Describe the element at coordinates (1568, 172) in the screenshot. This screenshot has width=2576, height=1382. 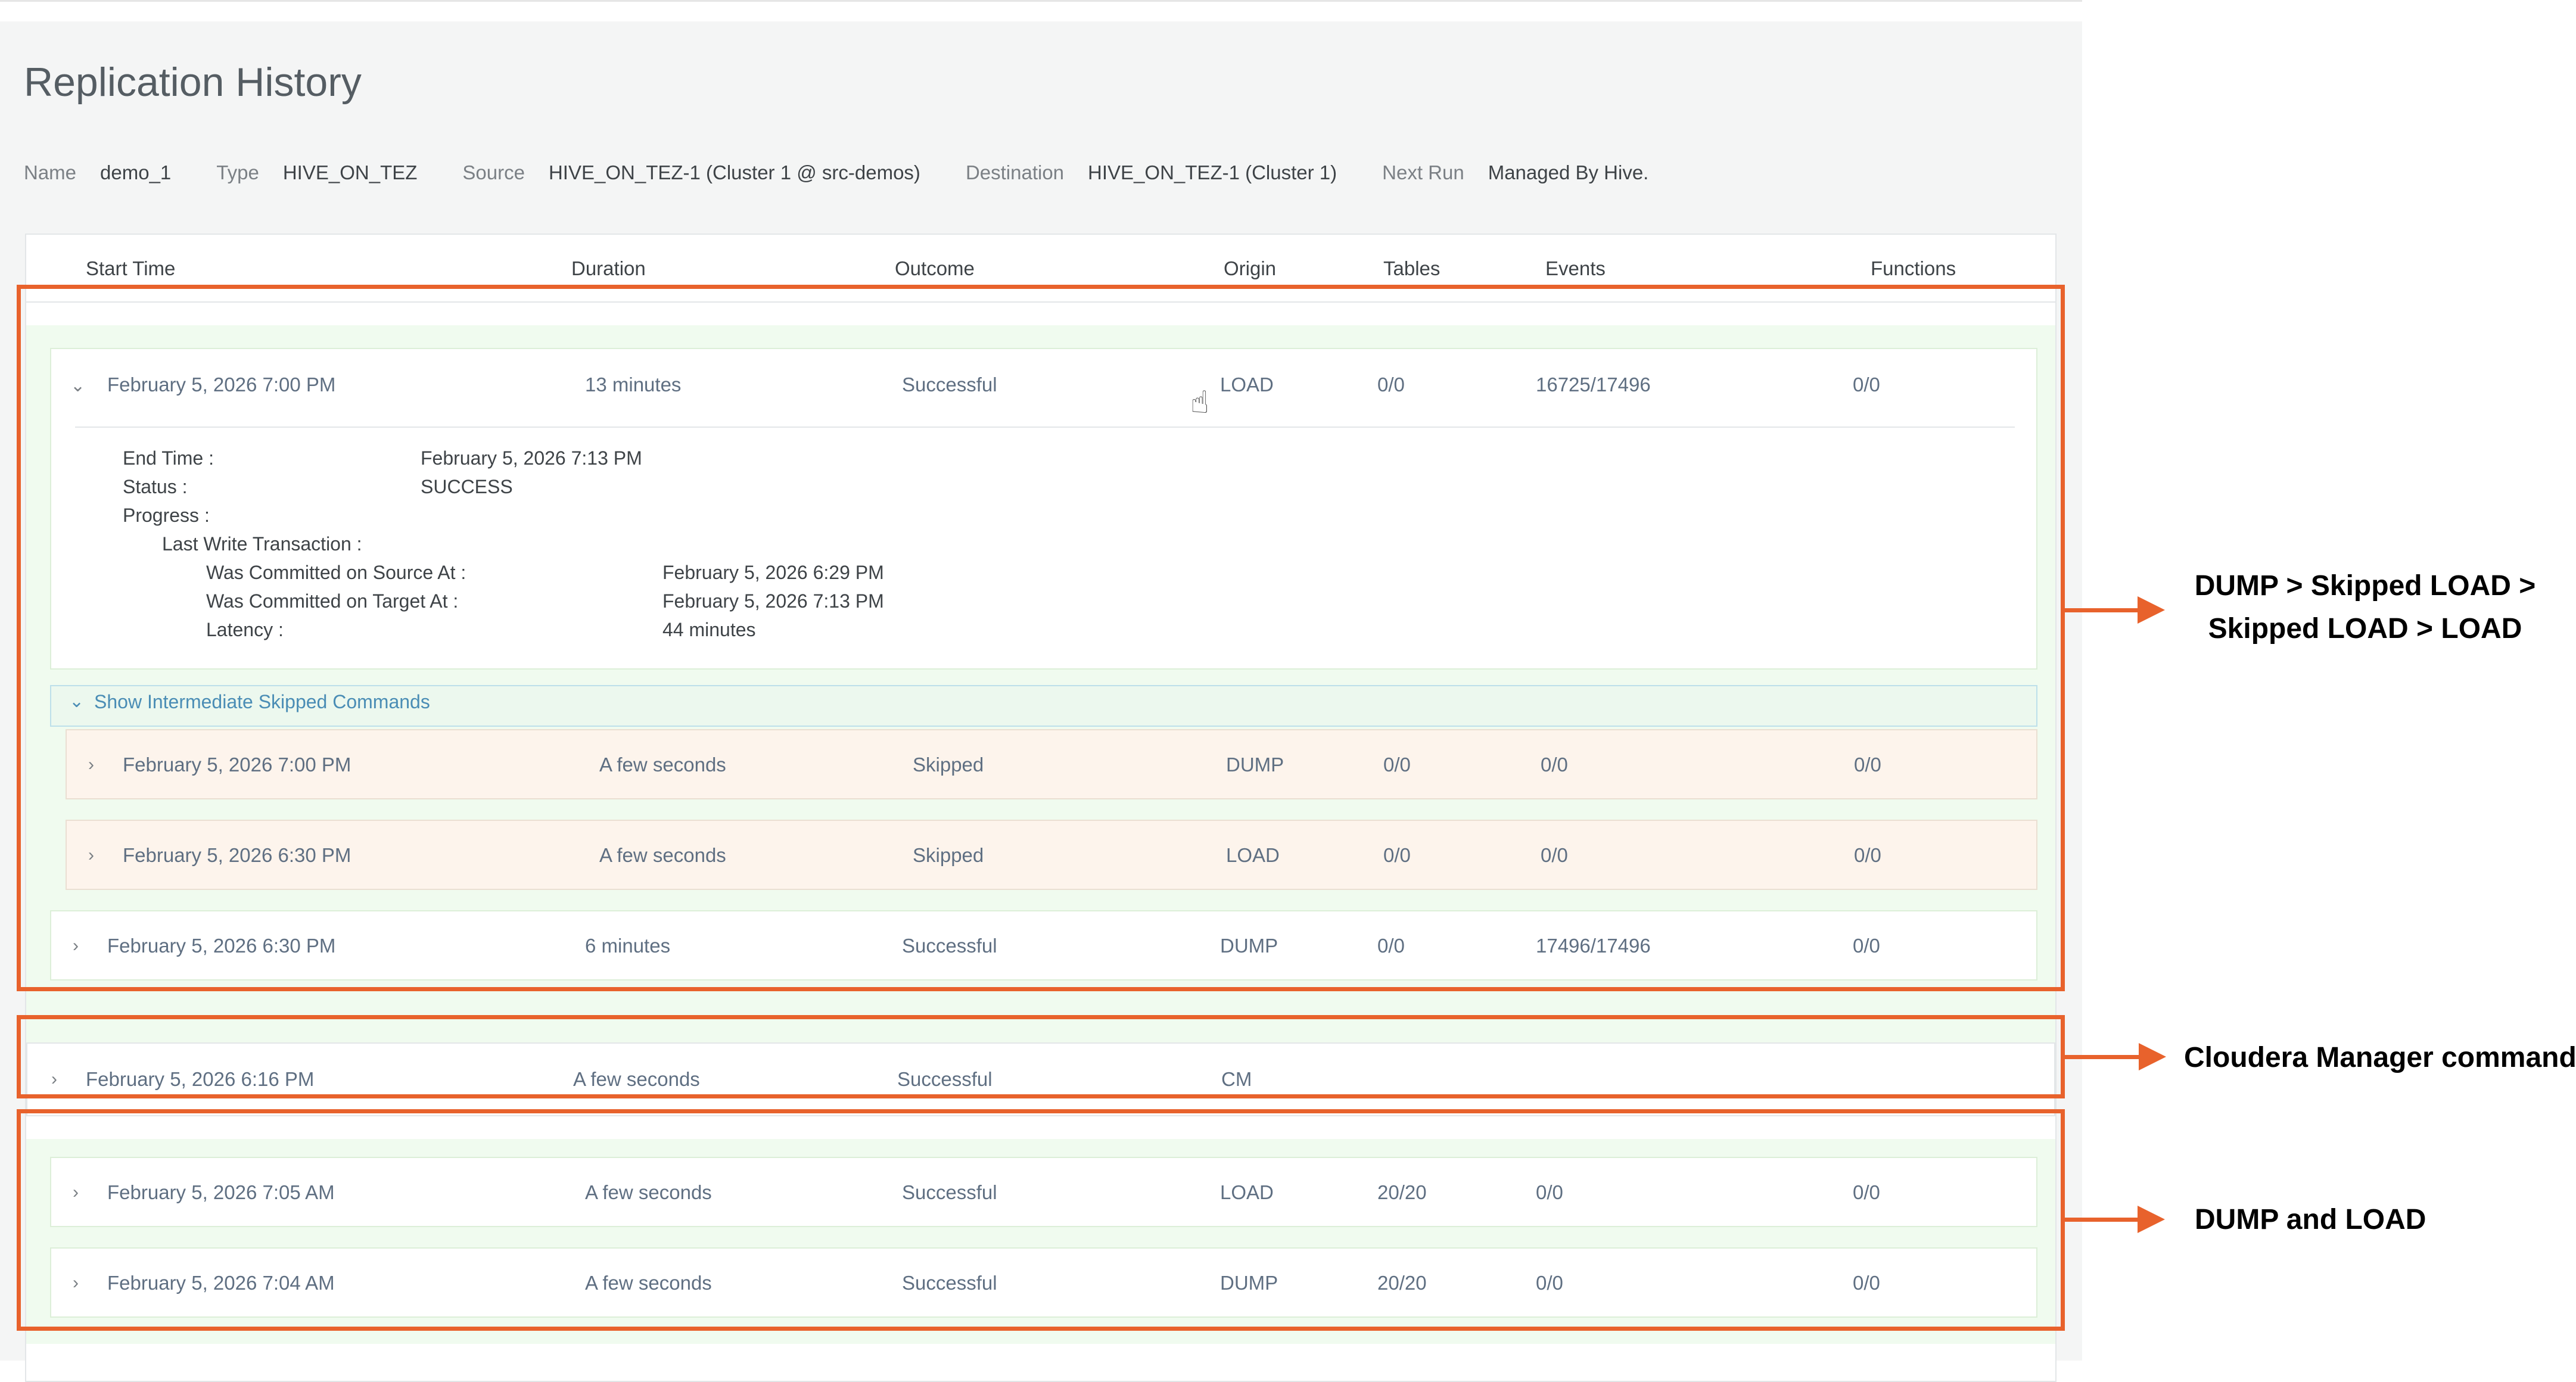
I see `meta-next-run-value: Managed By Hive.` at that location.